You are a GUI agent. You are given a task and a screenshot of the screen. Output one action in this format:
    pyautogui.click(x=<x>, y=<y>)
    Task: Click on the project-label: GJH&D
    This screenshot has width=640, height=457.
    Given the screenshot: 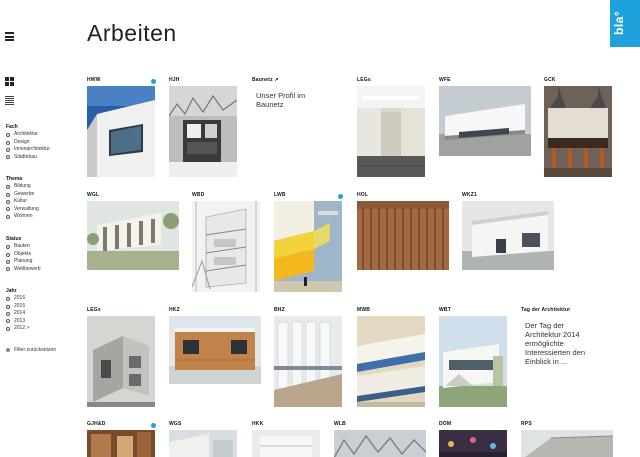 What is the action you would take?
    pyautogui.click(x=96, y=424)
    